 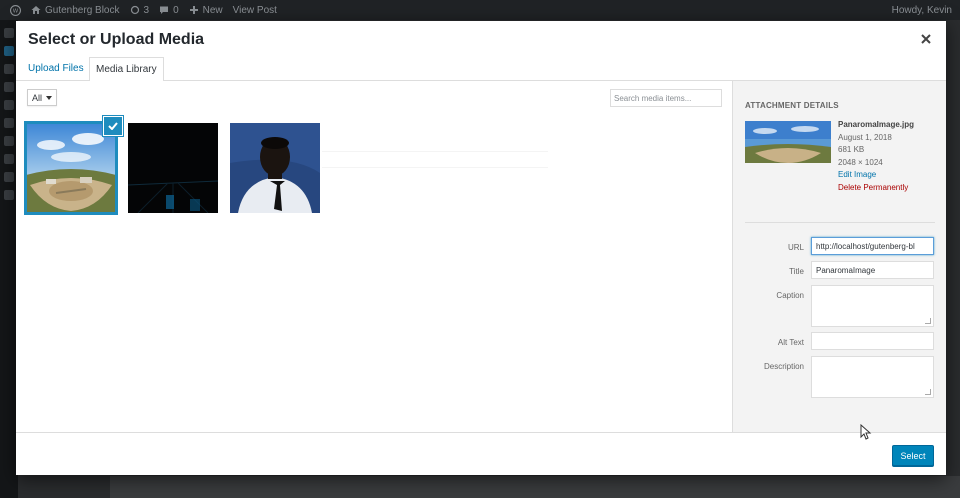 What do you see at coordinates (9, 159) in the screenshot?
I see `users-icon` at bounding box center [9, 159].